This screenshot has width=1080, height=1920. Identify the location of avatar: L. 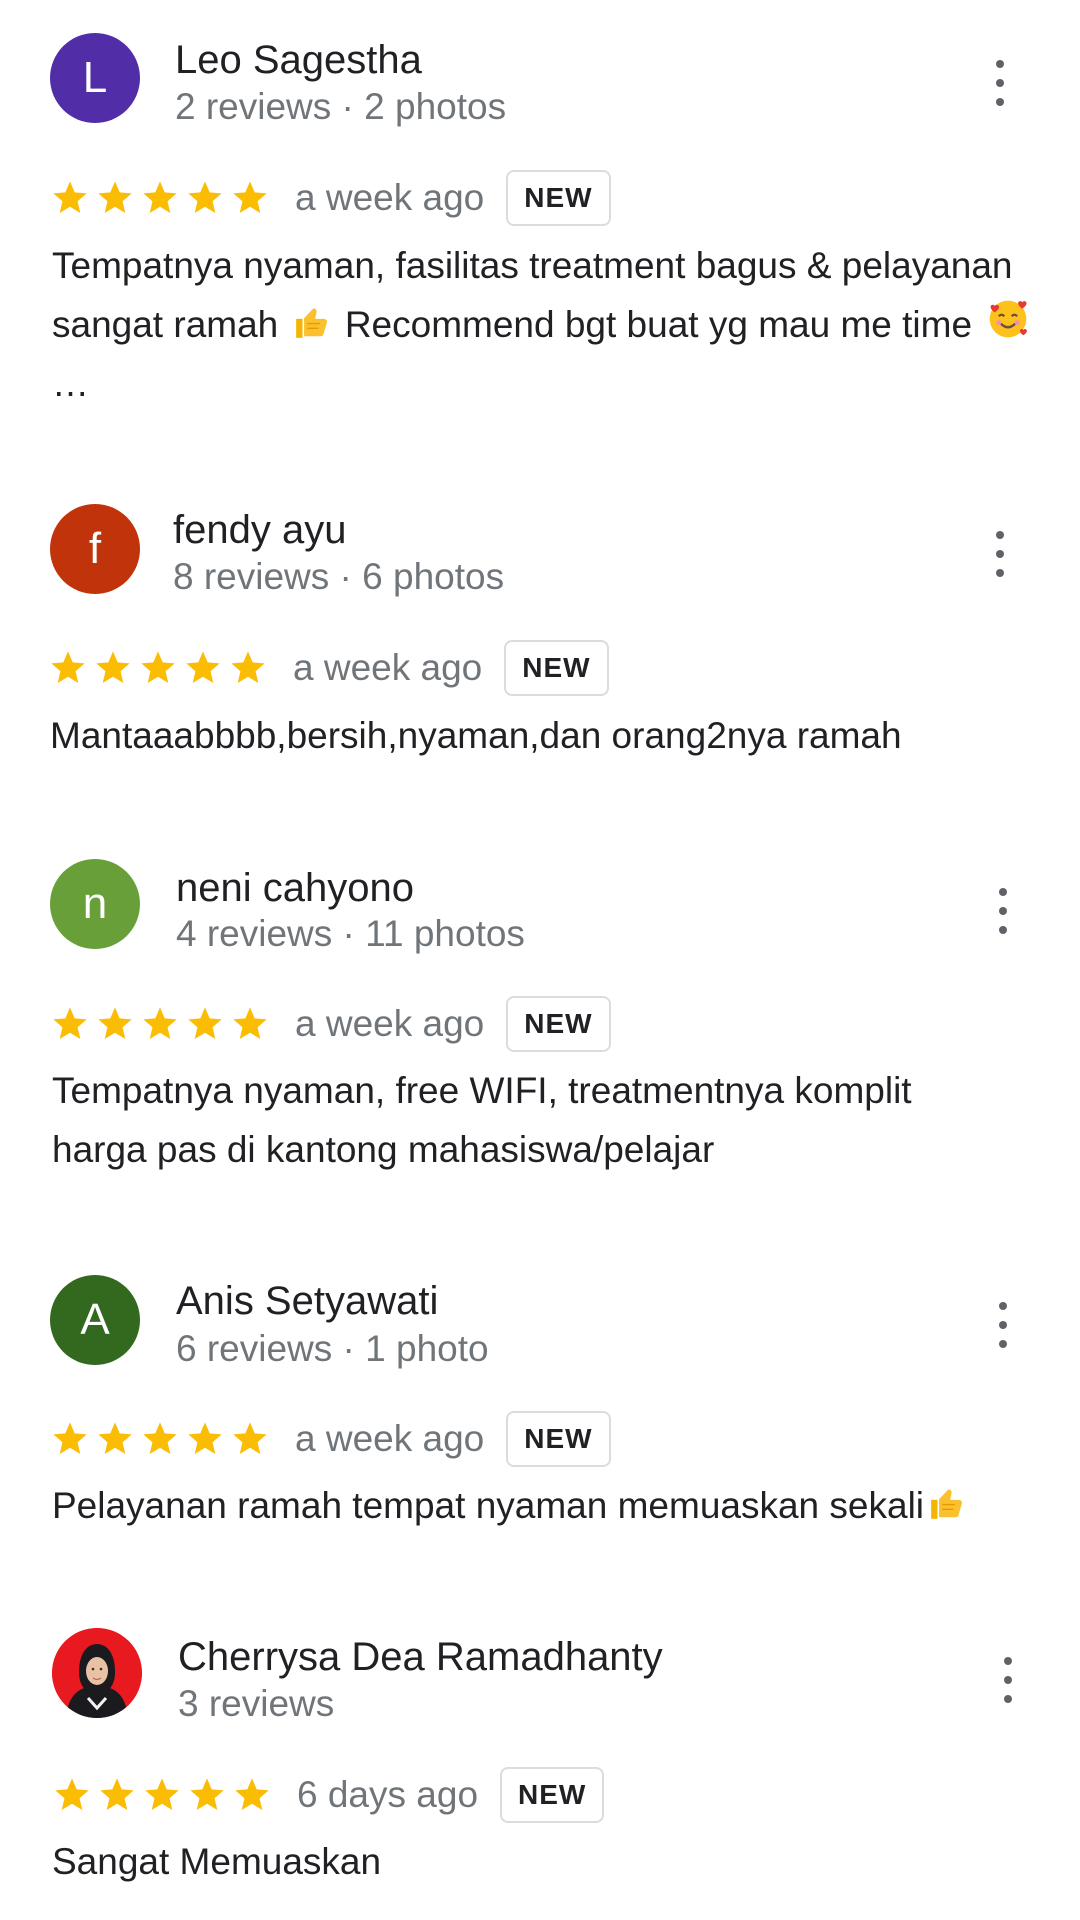
(95, 78).